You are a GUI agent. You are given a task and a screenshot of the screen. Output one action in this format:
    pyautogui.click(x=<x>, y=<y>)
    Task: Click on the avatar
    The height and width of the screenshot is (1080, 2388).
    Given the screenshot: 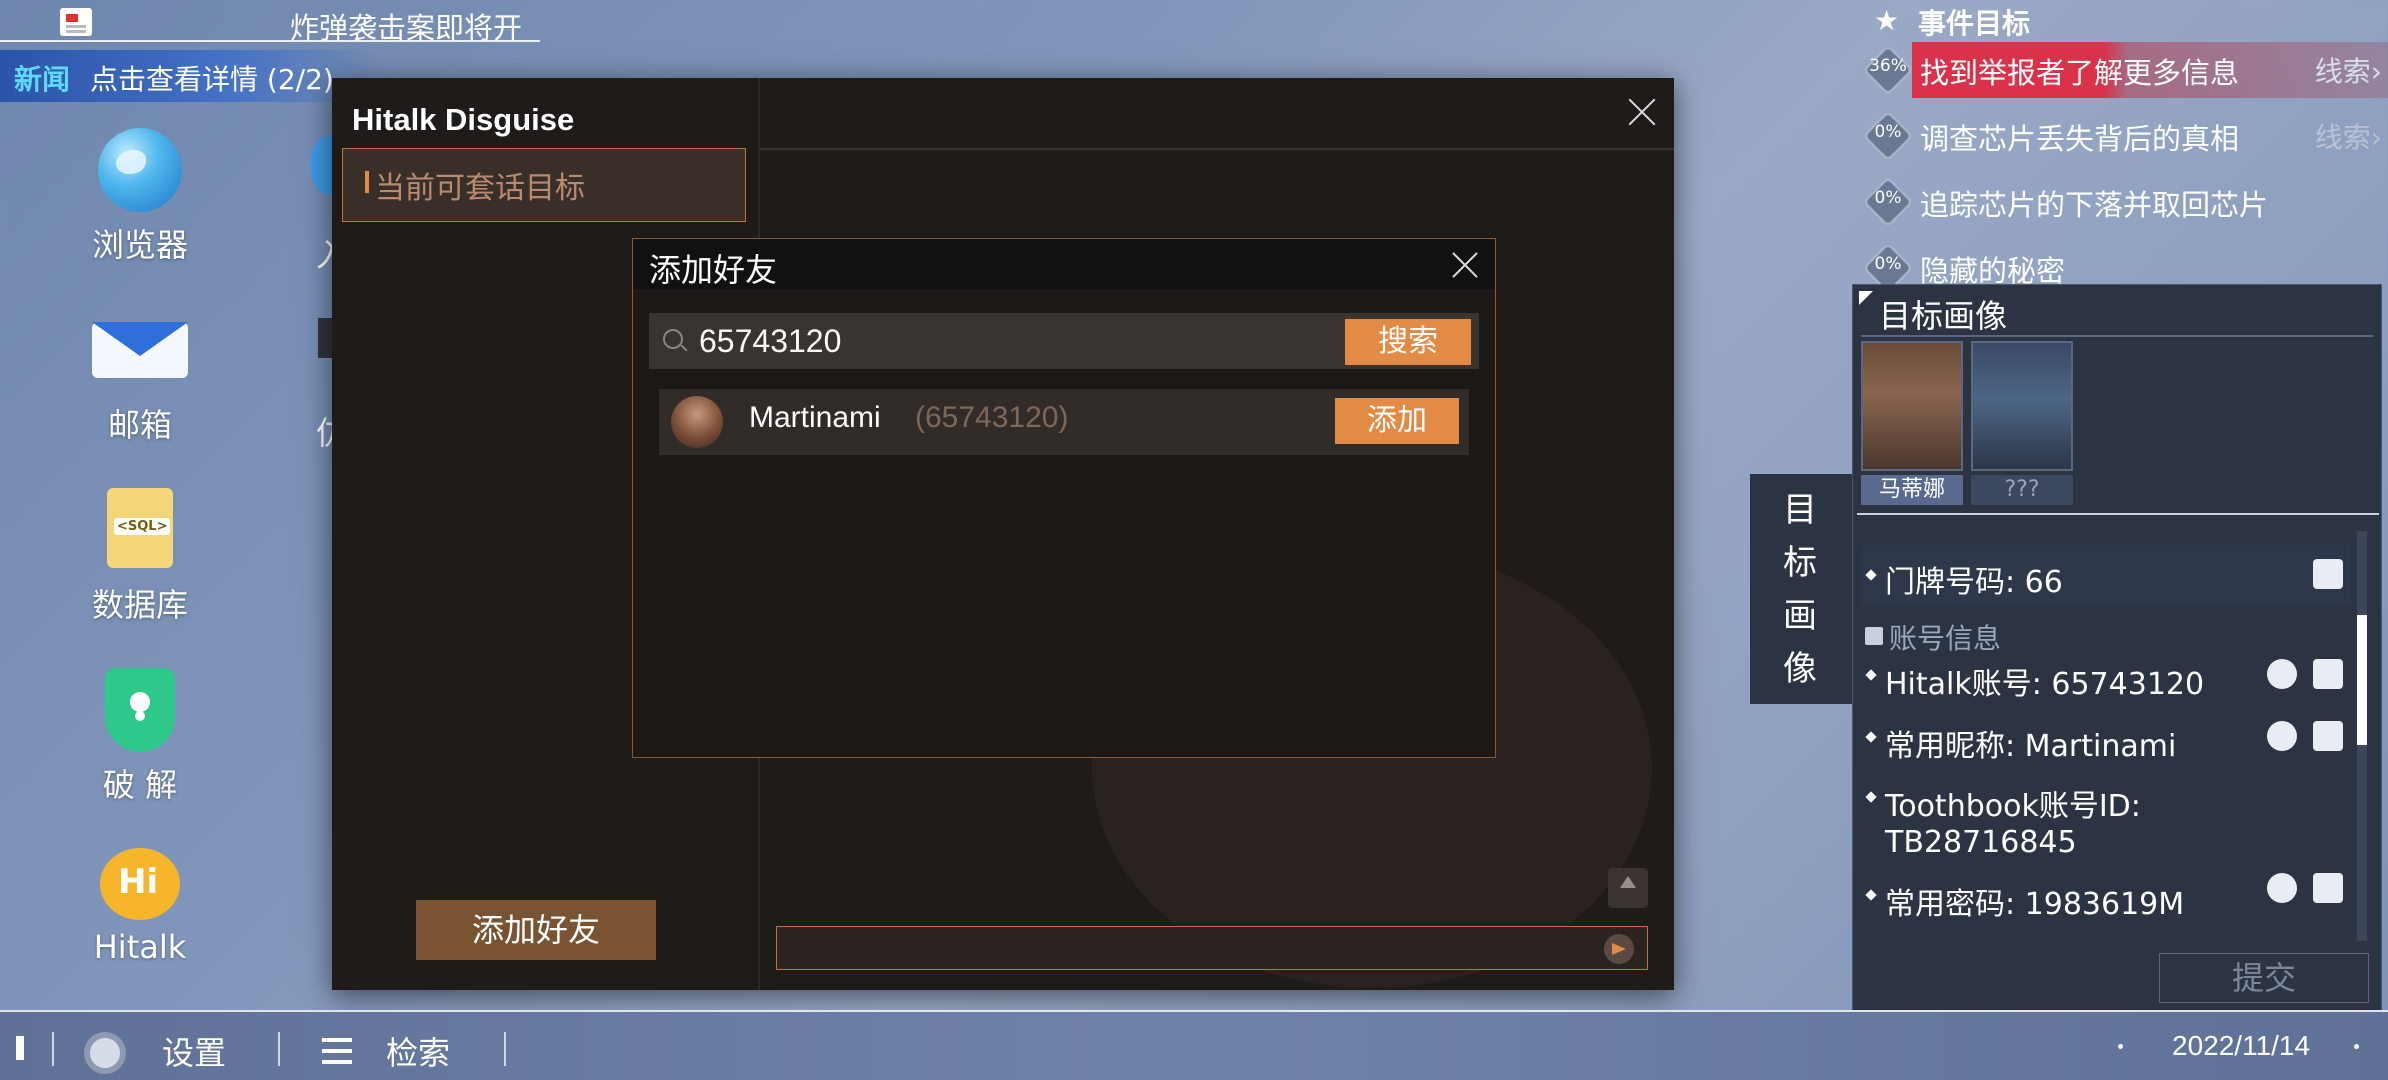 What is the action you would take?
    pyautogui.click(x=697, y=422)
    